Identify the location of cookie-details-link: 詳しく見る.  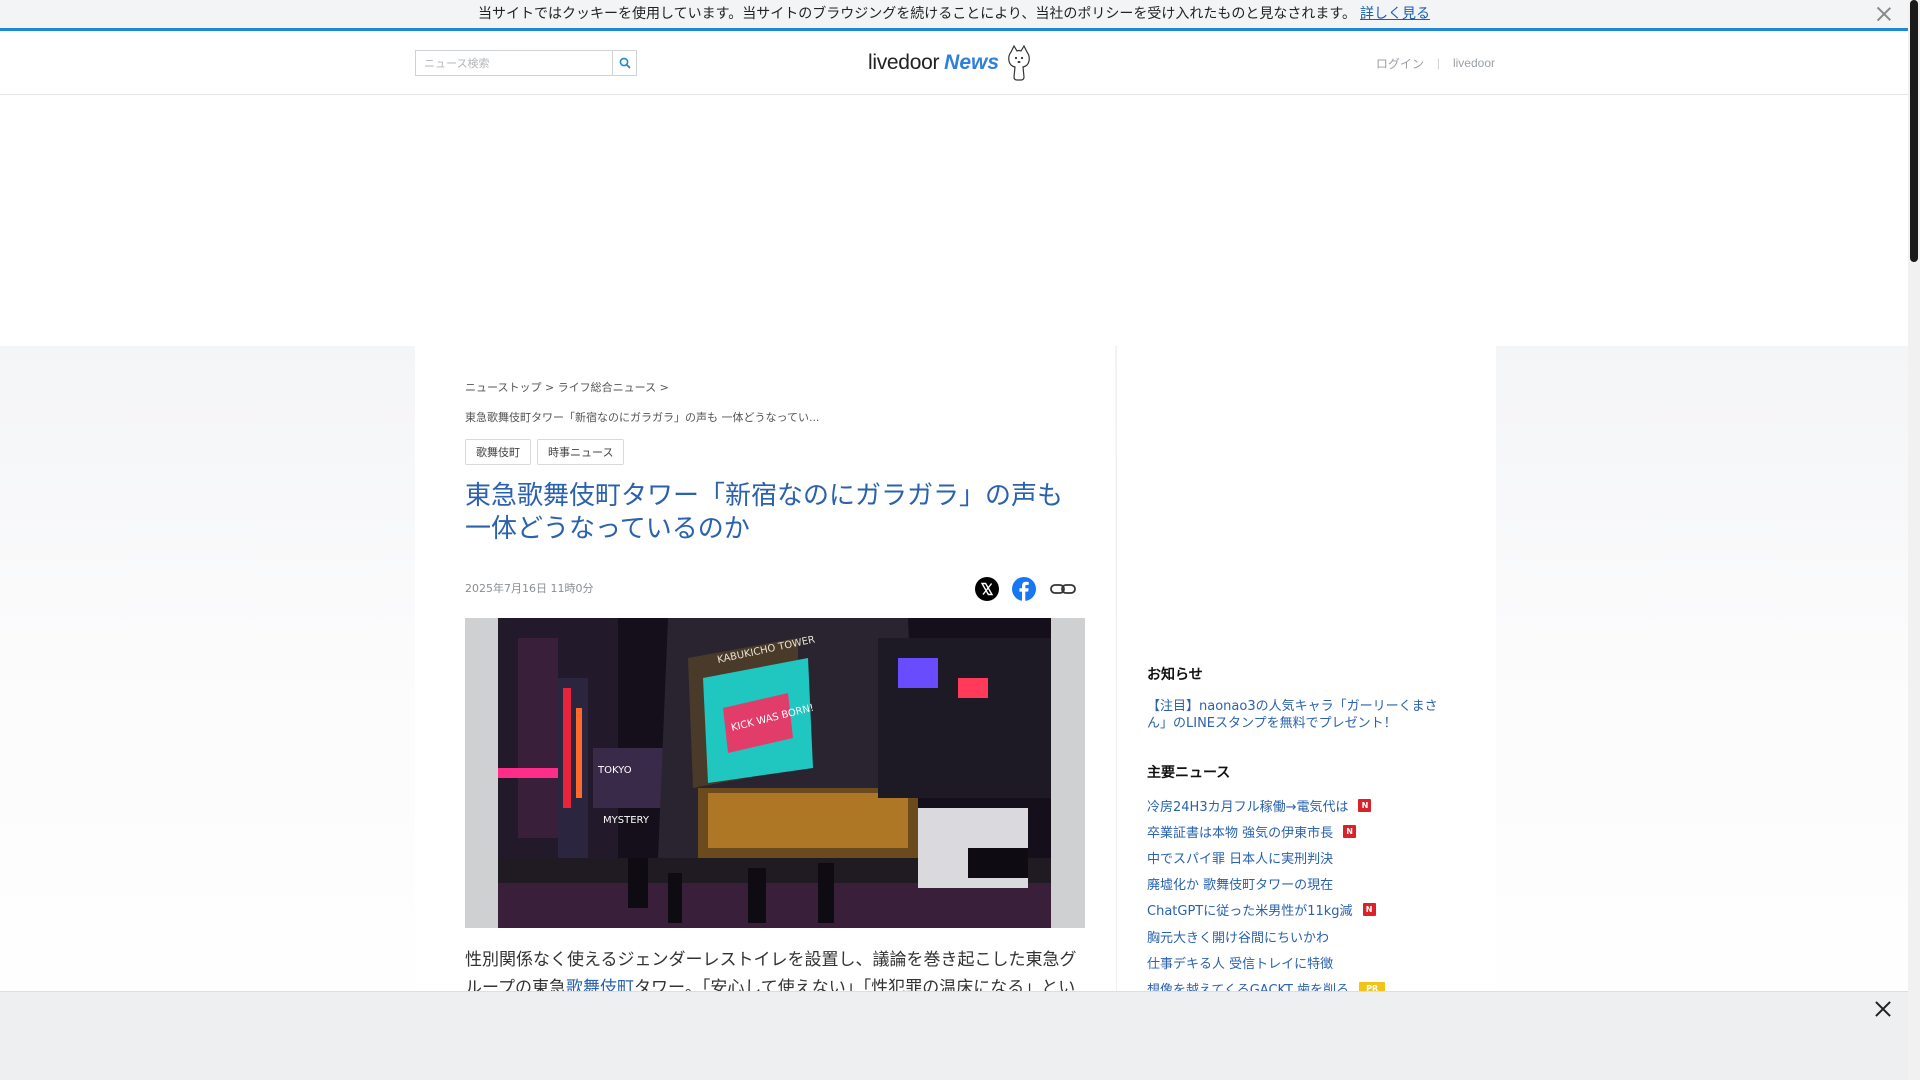
(1395, 14).